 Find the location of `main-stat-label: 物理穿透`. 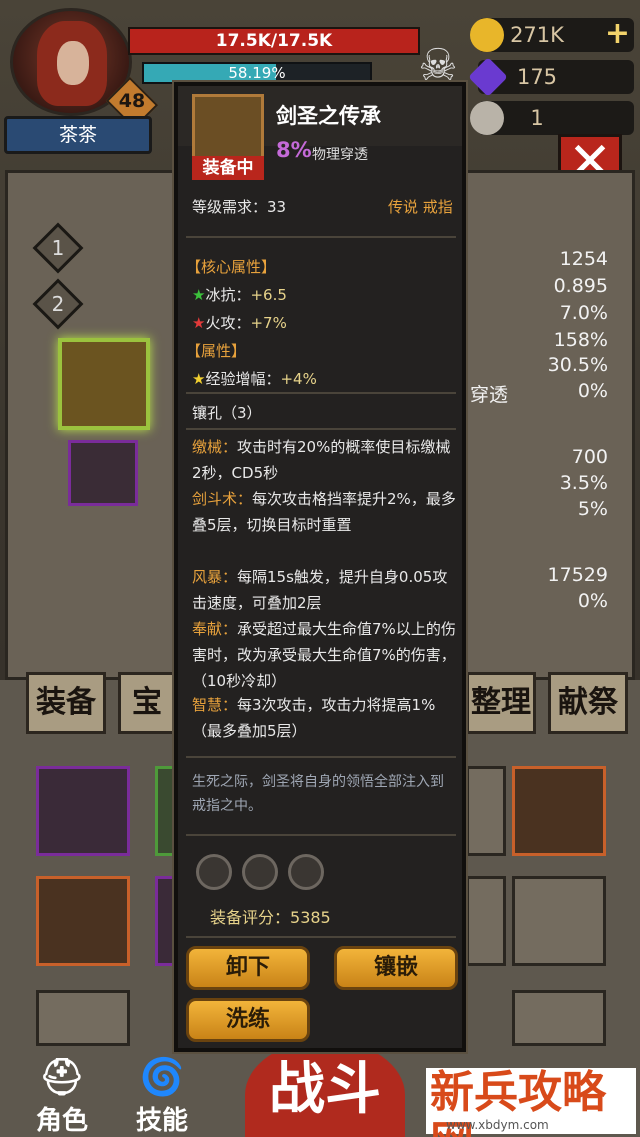

main-stat-label: 物理穿透 is located at coordinates (340, 155).